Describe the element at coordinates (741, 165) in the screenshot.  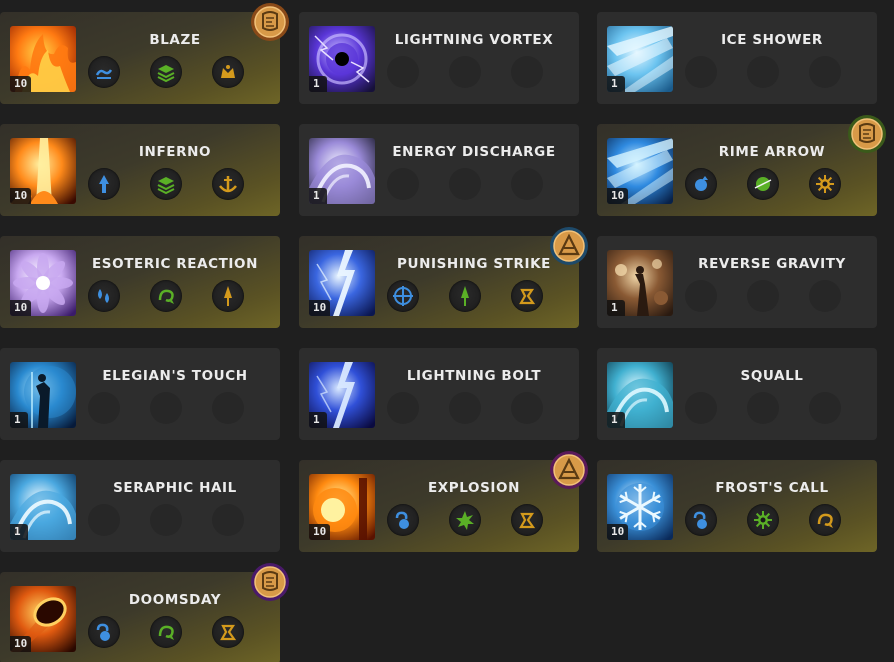
I see `skill-card-rime-arrow: 10 RIME ARROW` at that location.